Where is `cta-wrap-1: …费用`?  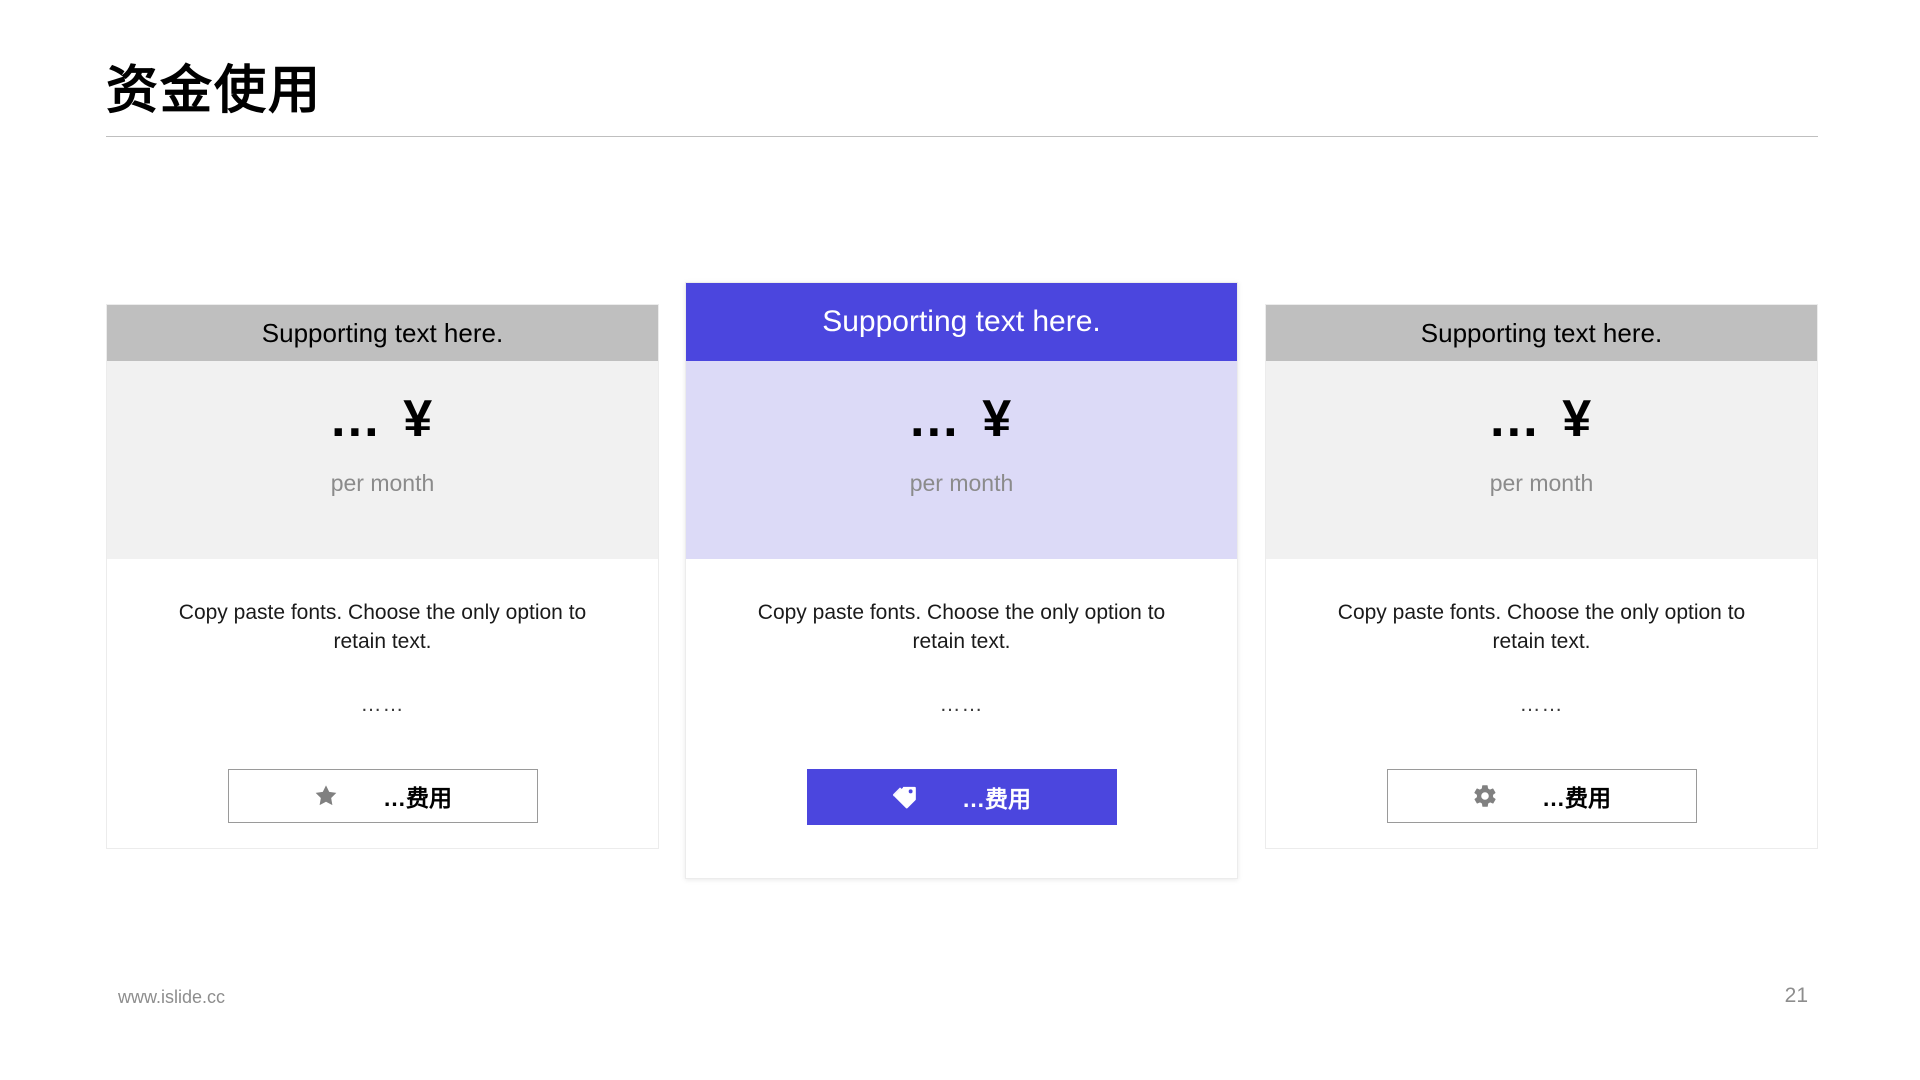
cta-wrap-1: …费用 is located at coordinates (382, 795).